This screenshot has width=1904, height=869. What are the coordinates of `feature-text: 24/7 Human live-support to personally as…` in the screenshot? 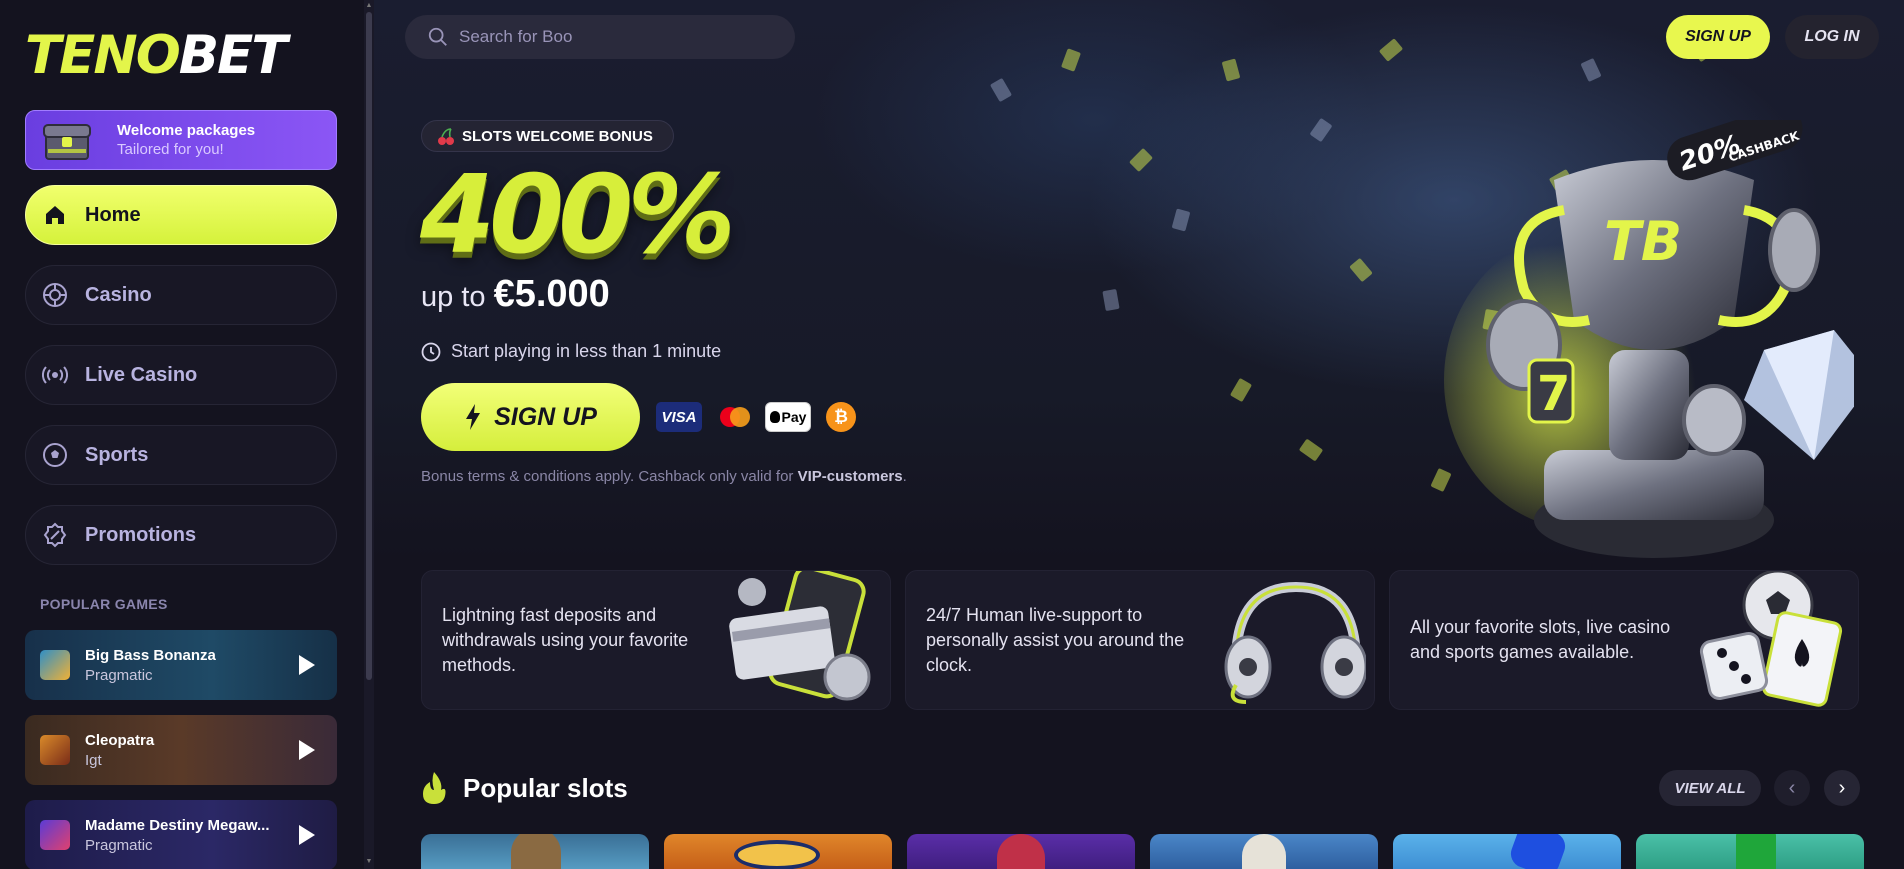 It's located at (1055, 640).